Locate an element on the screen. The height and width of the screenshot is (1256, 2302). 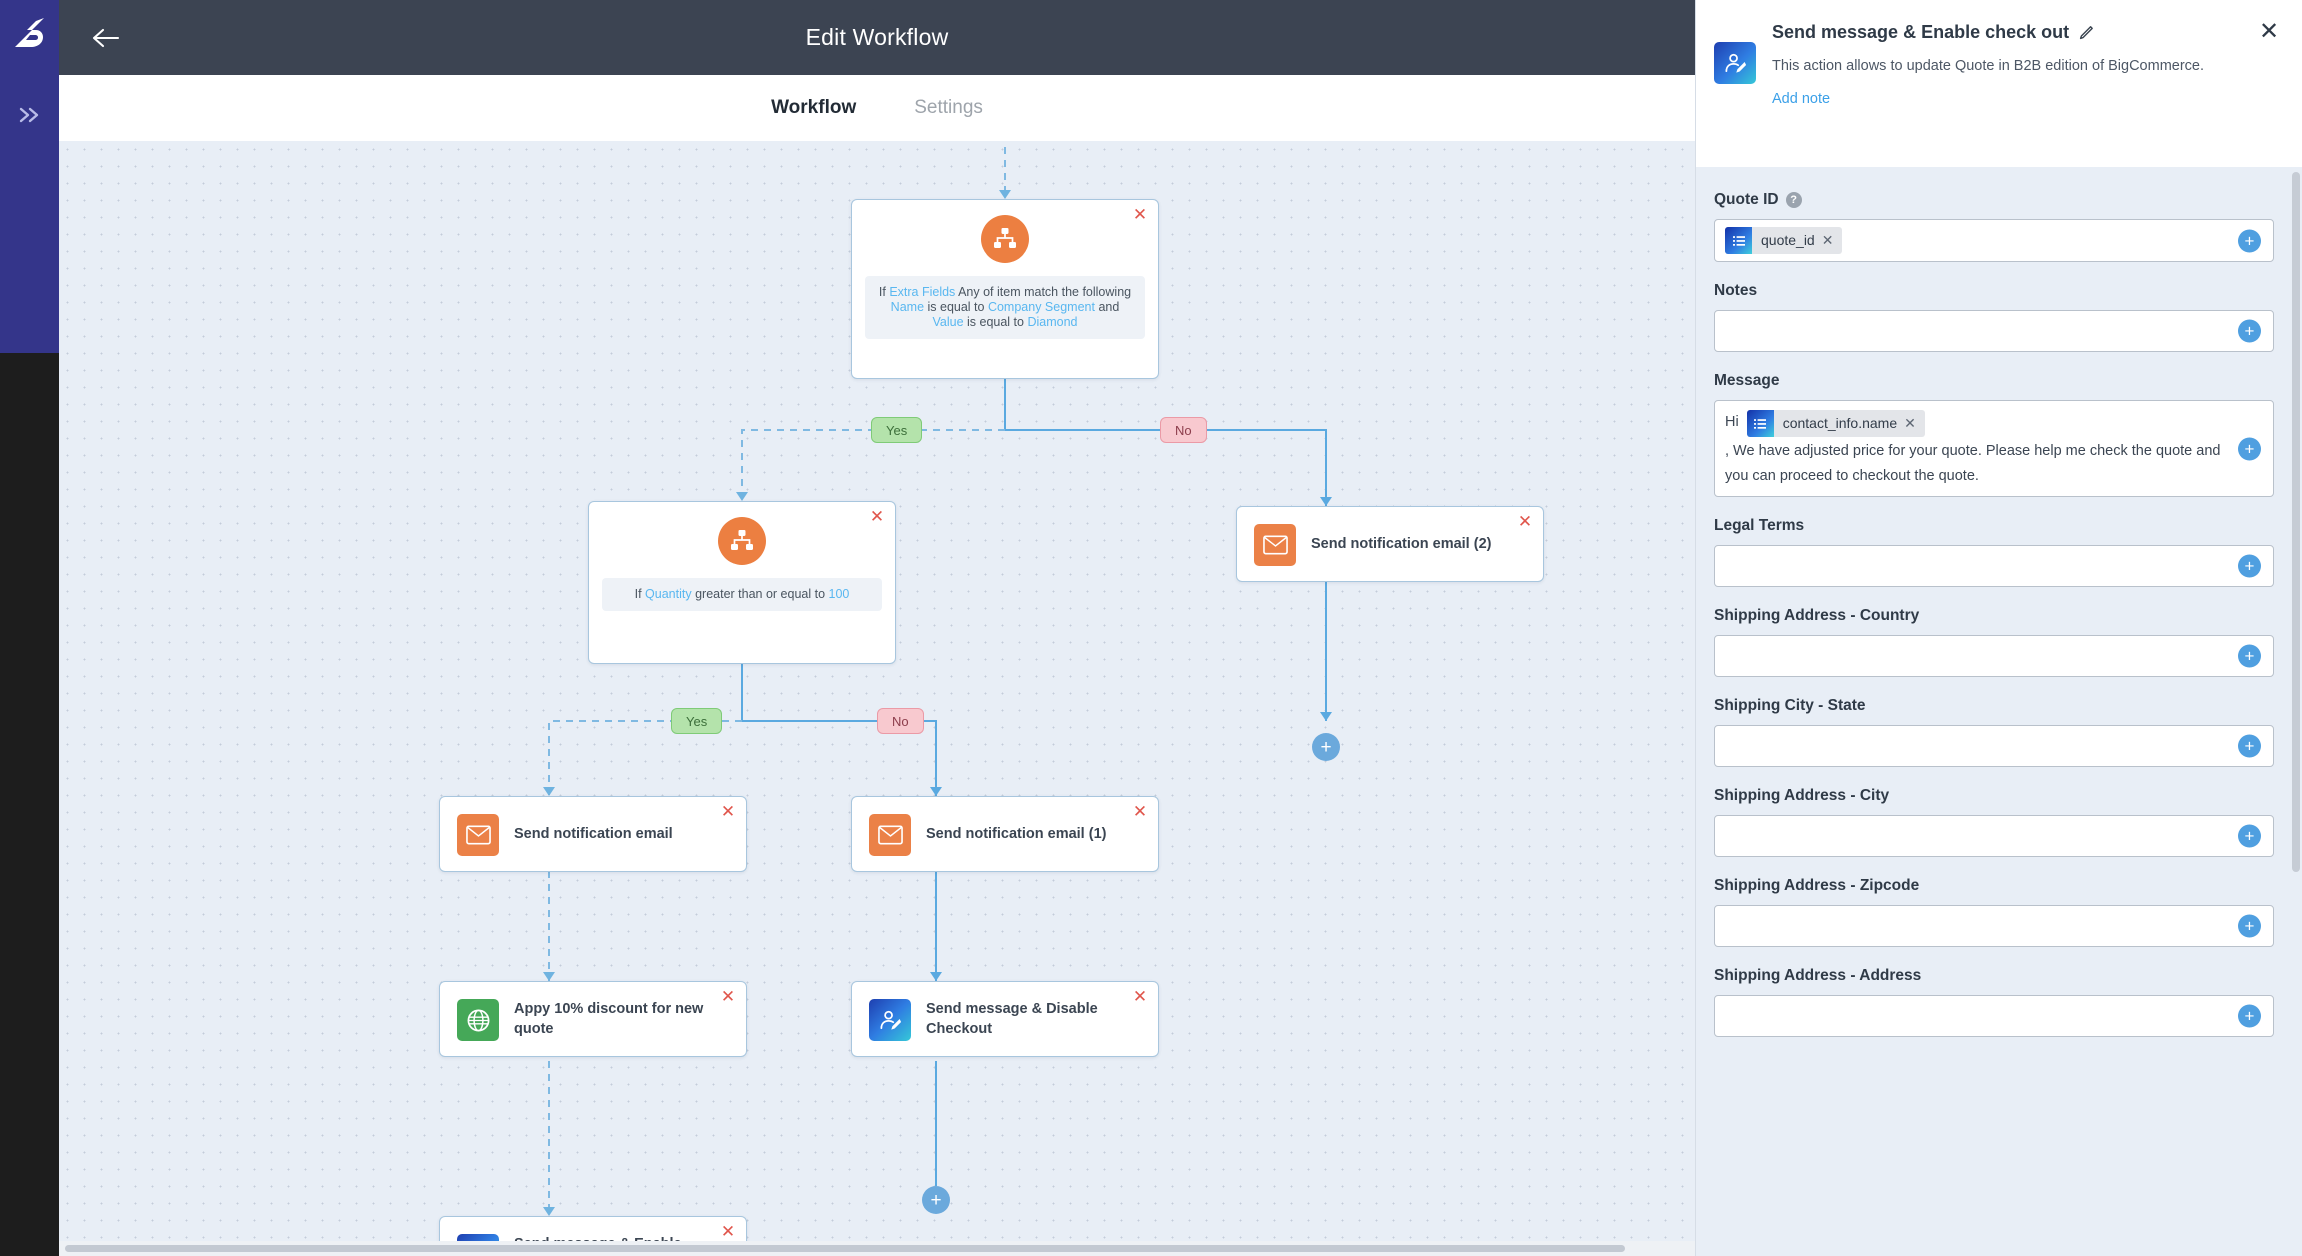
panel-title-row: Send message & Enable check out is located at coordinates (2024, 32).